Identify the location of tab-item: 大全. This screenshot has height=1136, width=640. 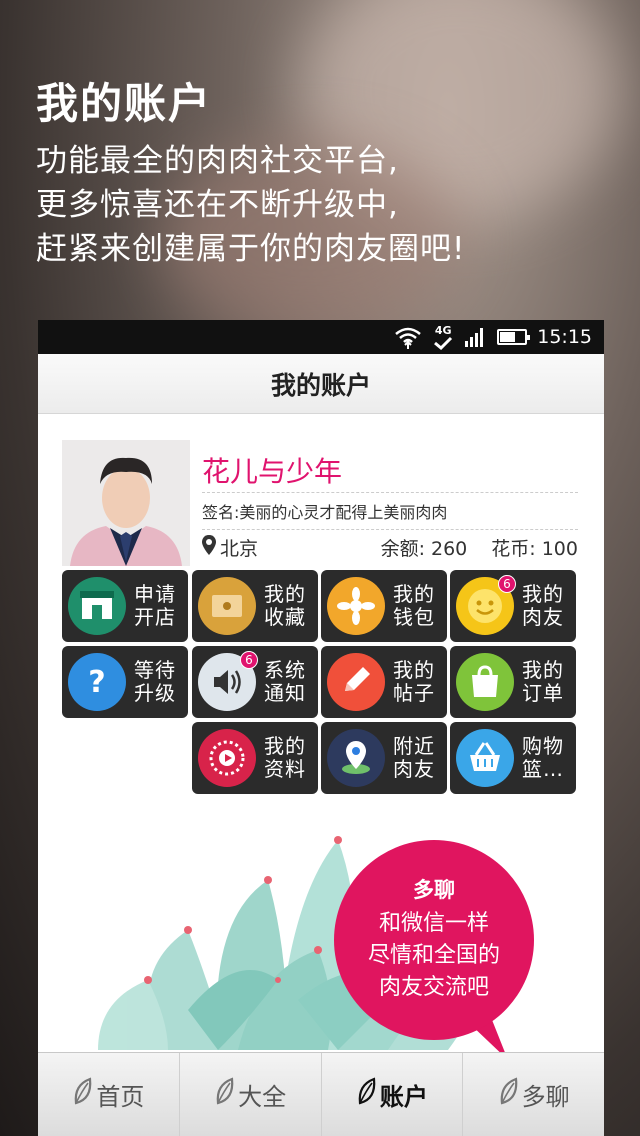
(251, 1094).